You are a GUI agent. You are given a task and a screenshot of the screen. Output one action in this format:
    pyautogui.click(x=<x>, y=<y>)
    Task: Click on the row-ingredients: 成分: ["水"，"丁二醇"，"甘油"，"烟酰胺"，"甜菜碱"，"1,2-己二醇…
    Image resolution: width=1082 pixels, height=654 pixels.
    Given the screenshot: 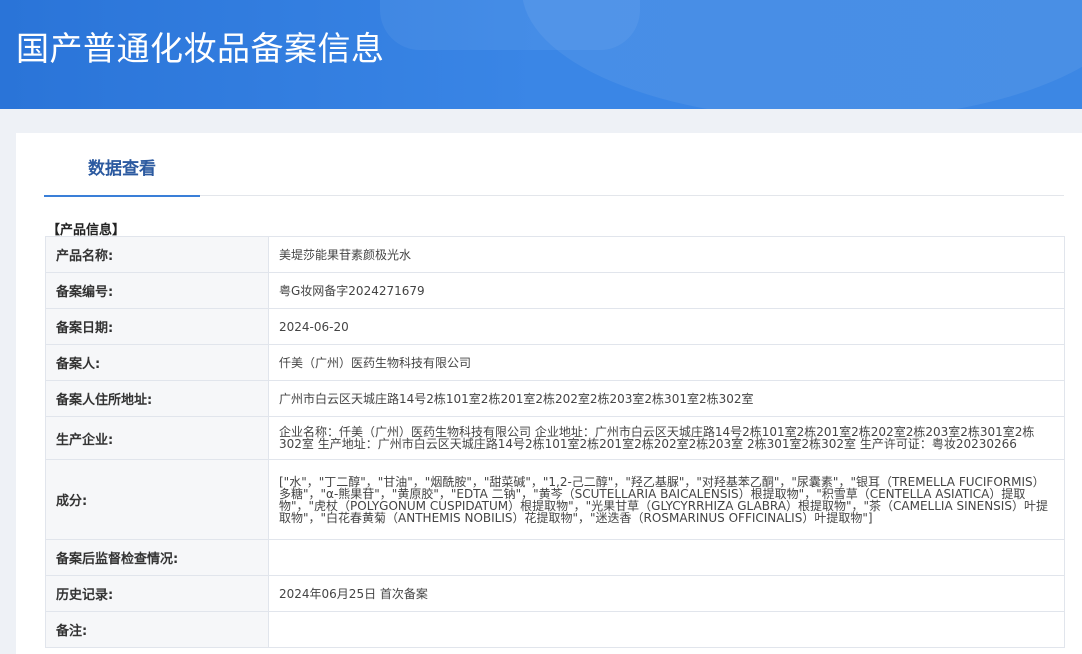 What is the action you would take?
    pyautogui.click(x=555, y=499)
    